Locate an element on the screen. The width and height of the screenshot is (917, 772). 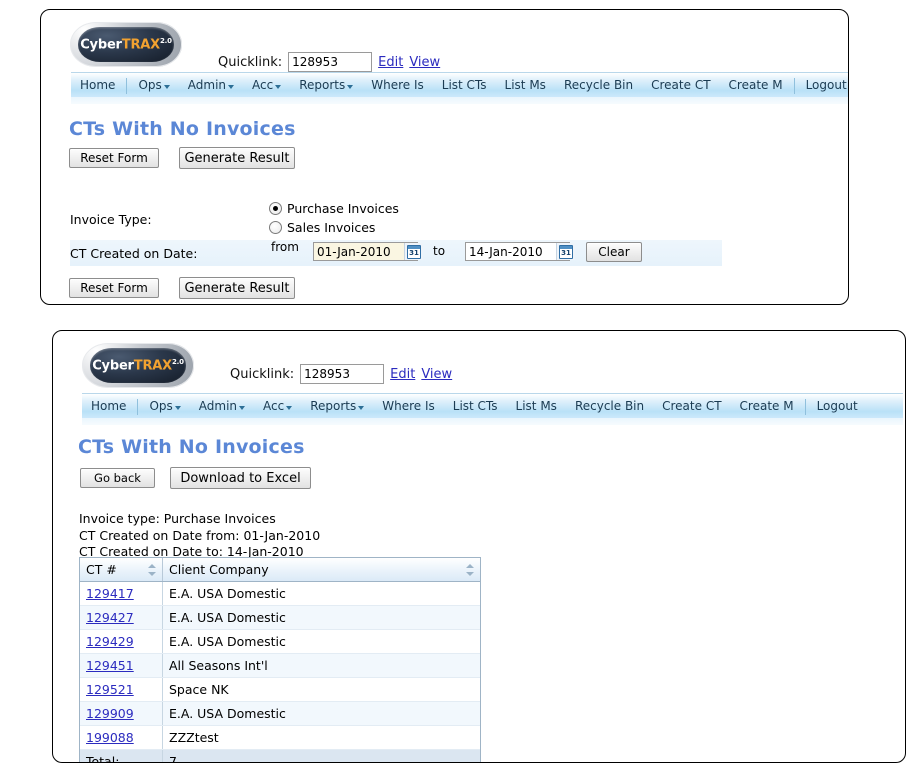
date-from-field: 31 is located at coordinates (368, 251).